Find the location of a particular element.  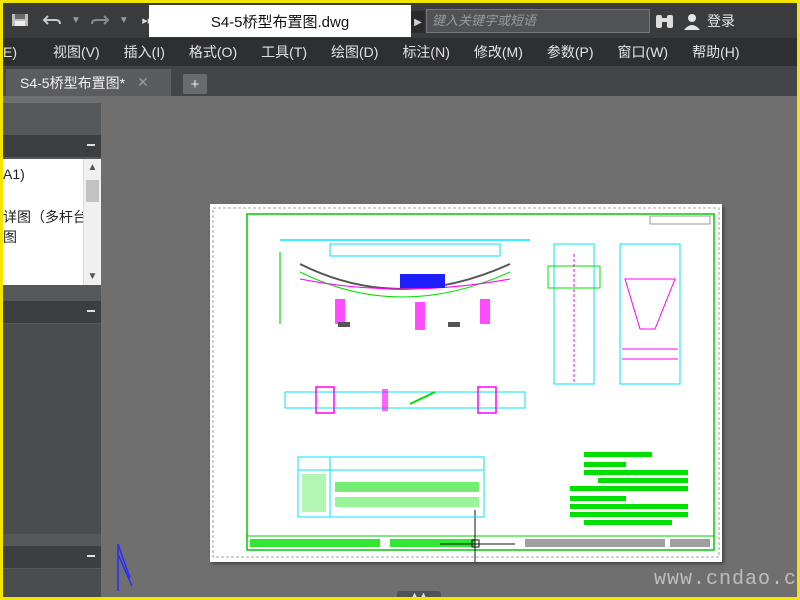

file-tab-bar: S4-5桥型布置图* ✕ + is located at coordinates (400, 81).